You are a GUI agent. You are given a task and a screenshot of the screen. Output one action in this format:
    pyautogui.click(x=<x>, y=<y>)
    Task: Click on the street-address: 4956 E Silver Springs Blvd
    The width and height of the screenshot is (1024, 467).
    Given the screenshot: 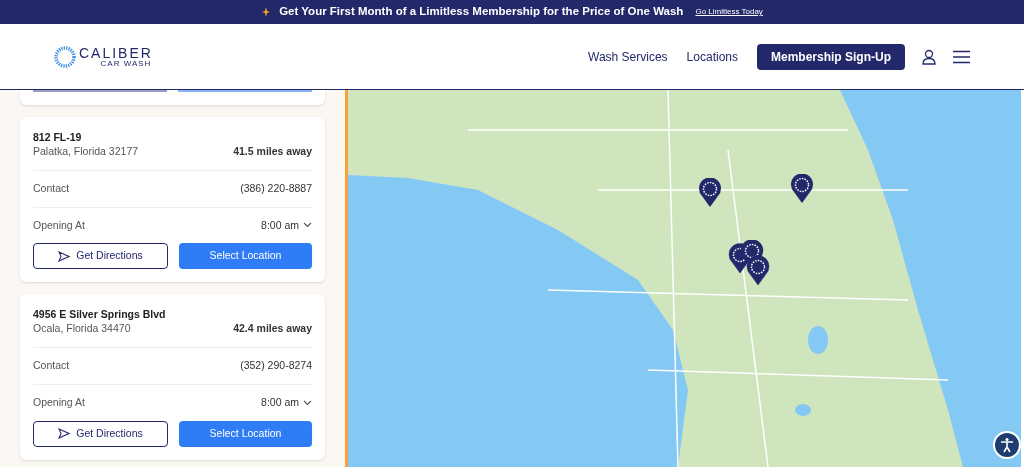 What is the action you would take?
    pyautogui.click(x=100, y=314)
    